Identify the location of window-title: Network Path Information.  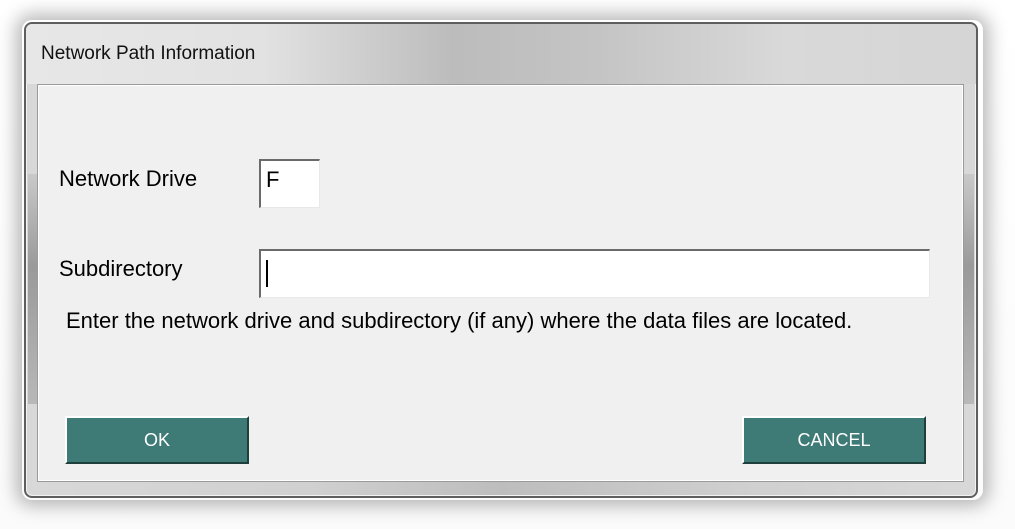
(148, 53).